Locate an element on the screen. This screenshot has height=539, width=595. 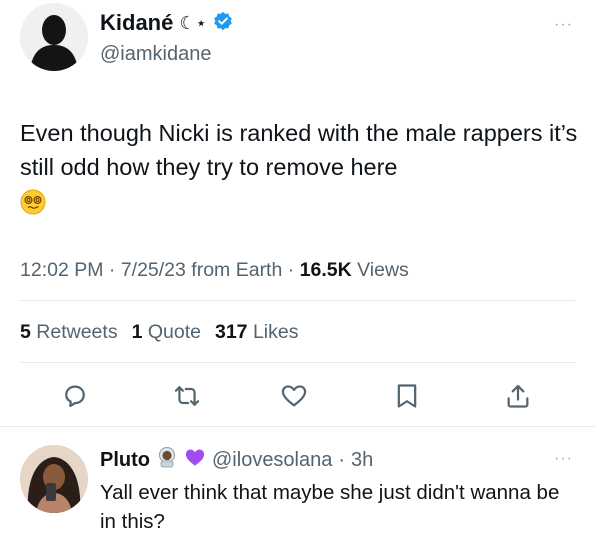
engagement-stats: 5 Retweets 1 Quote 317 Likes is located at coordinates (159, 332).